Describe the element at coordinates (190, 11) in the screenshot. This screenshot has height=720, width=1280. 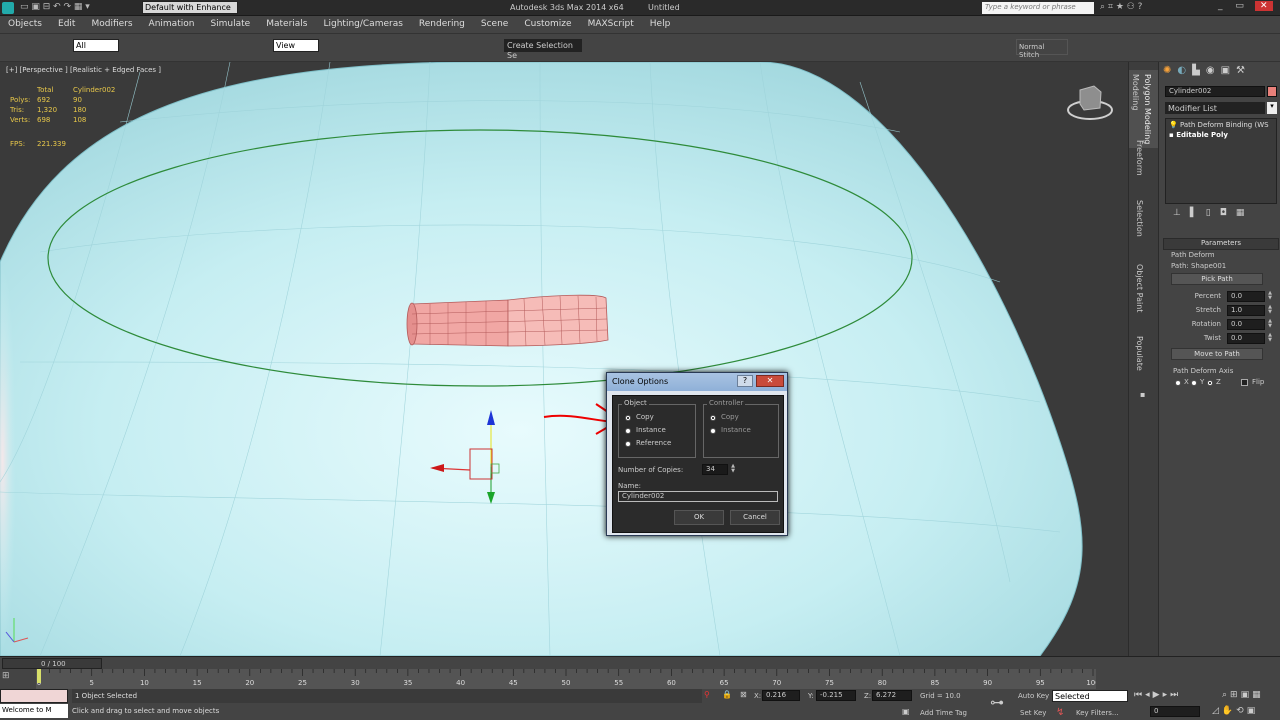
I see `workspace-dropdown: Default with Enhance ▾` at that location.